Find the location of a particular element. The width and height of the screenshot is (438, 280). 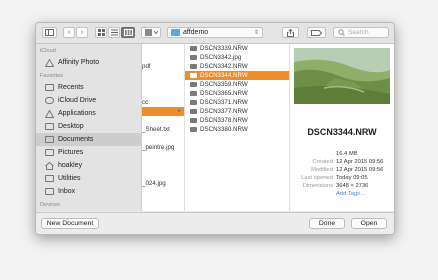

list-item: _Sheet.txt is located at coordinates (163, 129).